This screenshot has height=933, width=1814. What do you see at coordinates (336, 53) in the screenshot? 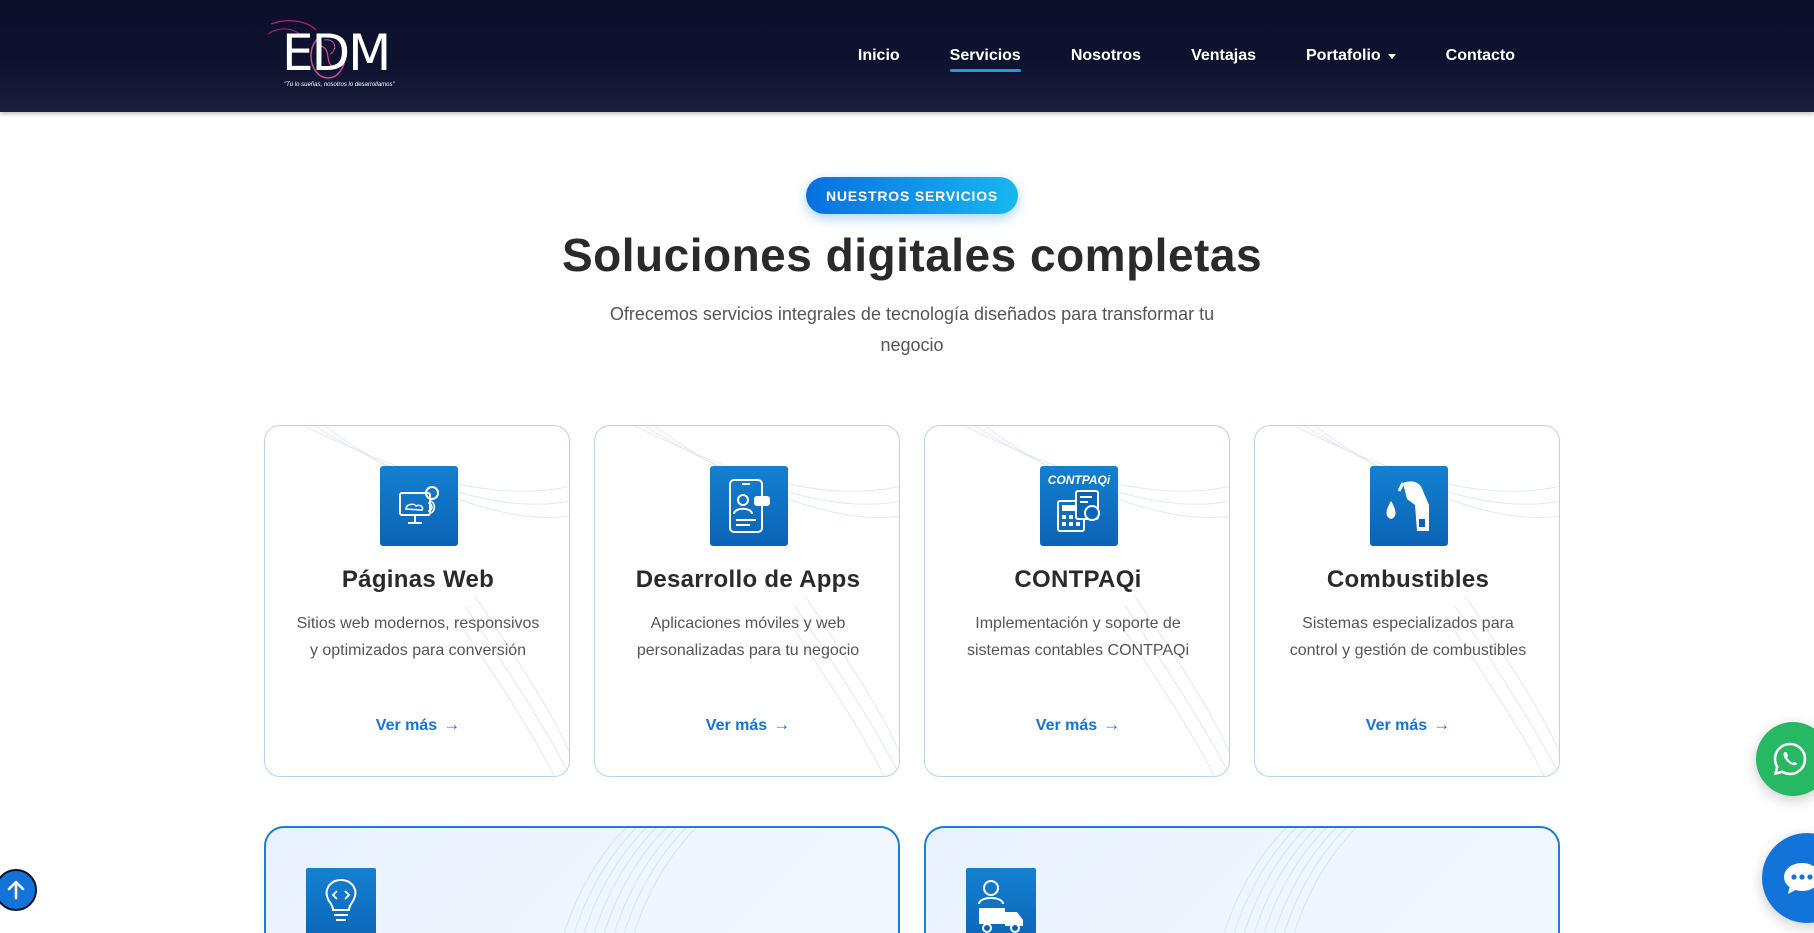
I see `logo-text: EDM` at bounding box center [336, 53].